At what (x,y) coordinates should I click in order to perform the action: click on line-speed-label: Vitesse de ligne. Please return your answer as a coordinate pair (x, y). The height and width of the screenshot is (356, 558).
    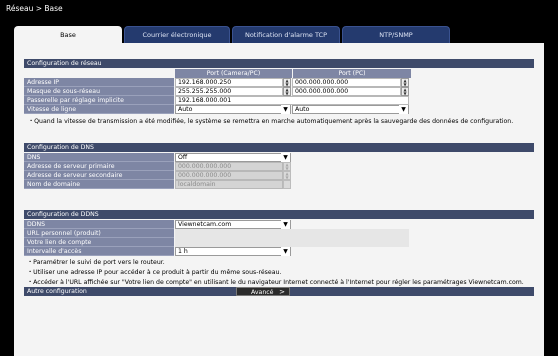
    Looking at the image, I should click on (99, 109).